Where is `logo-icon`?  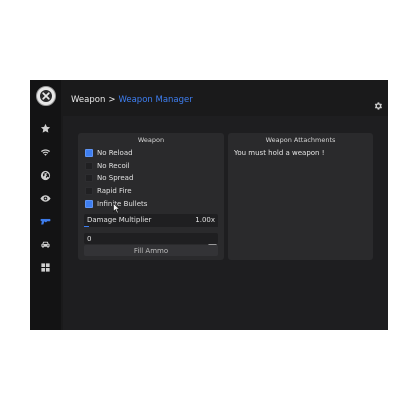 logo-icon is located at coordinates (46, 96).